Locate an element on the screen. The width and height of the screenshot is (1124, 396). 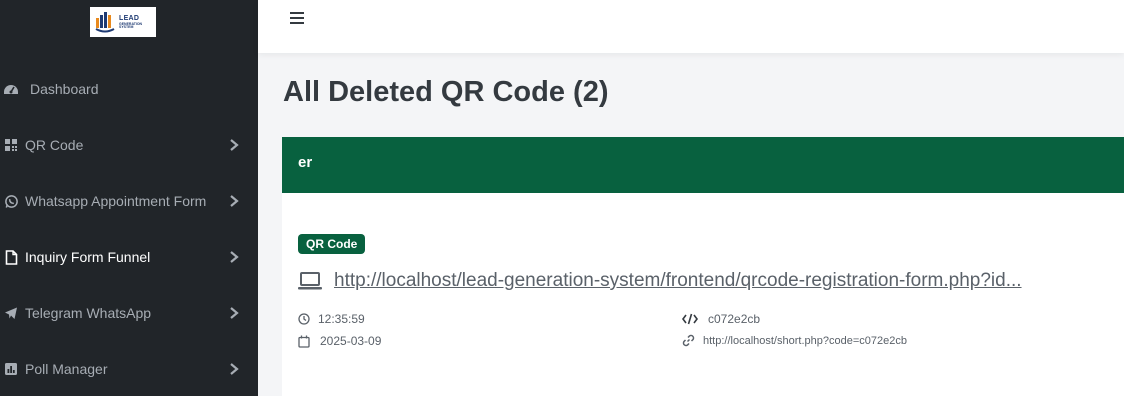
sidebar-item-label: Dashboard is located at coordinates (64, 89).